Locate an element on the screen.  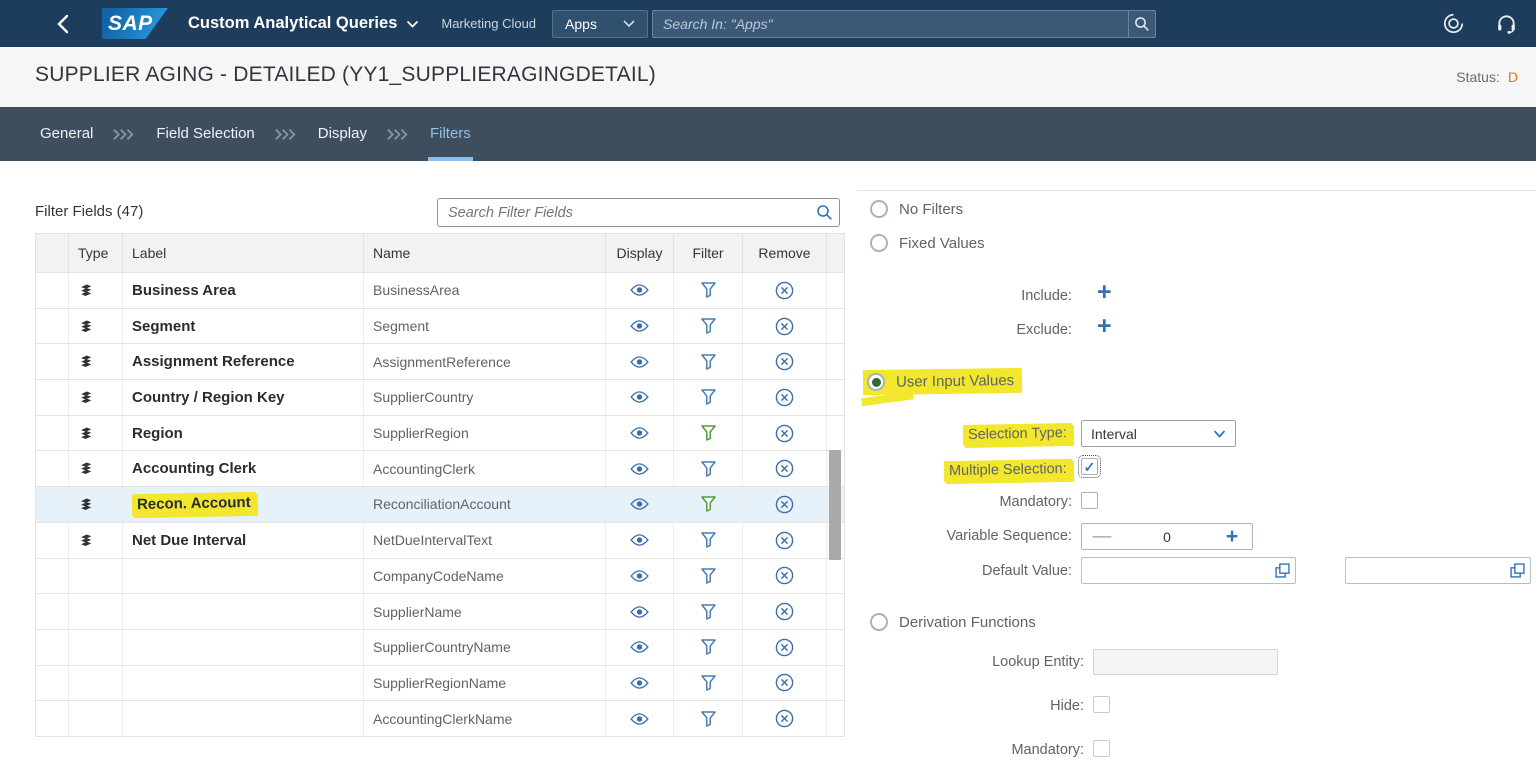
stepper-minus-button: — is located at coordinates (1102, 537).